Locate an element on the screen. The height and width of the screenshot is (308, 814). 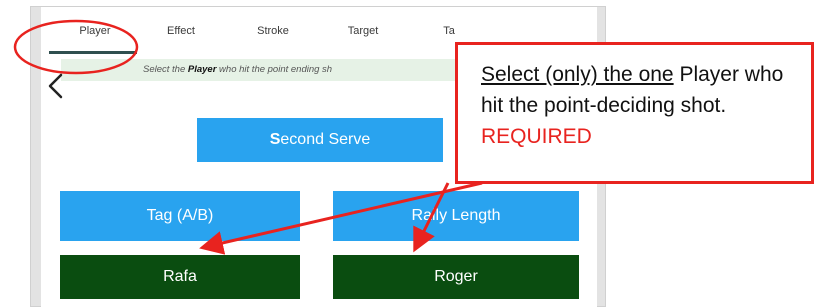
callout-required: REQUIRED is located at coordinates (536, 136).